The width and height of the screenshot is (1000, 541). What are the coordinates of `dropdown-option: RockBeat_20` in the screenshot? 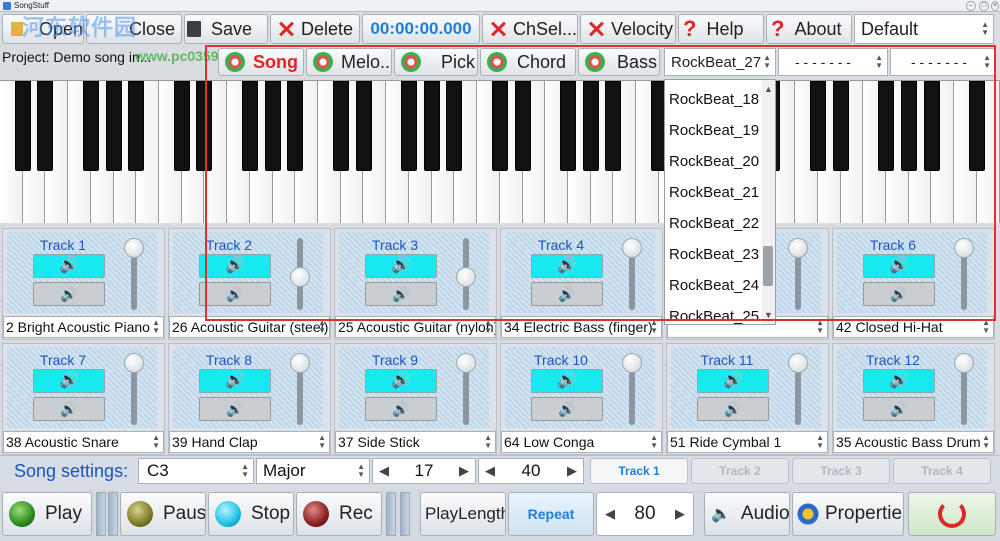 It's located at (714, 161).